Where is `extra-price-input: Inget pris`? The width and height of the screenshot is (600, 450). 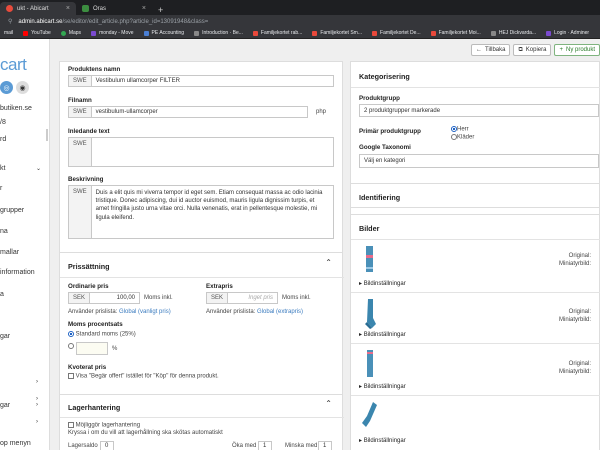 extra-price-input: Inget pris is located at coordinates (252, 298).